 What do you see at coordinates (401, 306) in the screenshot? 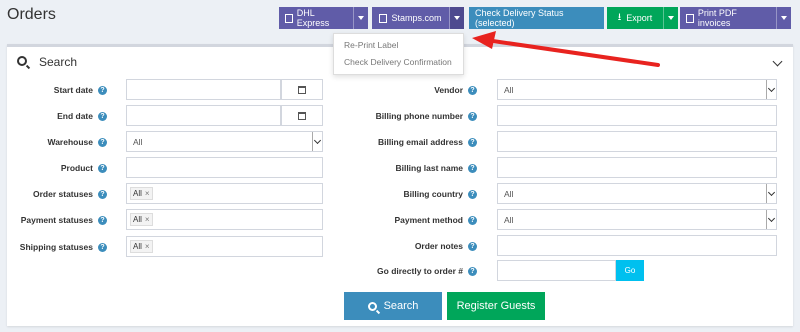
I see `search-button-label: Search` at bounding box center [401, 306].